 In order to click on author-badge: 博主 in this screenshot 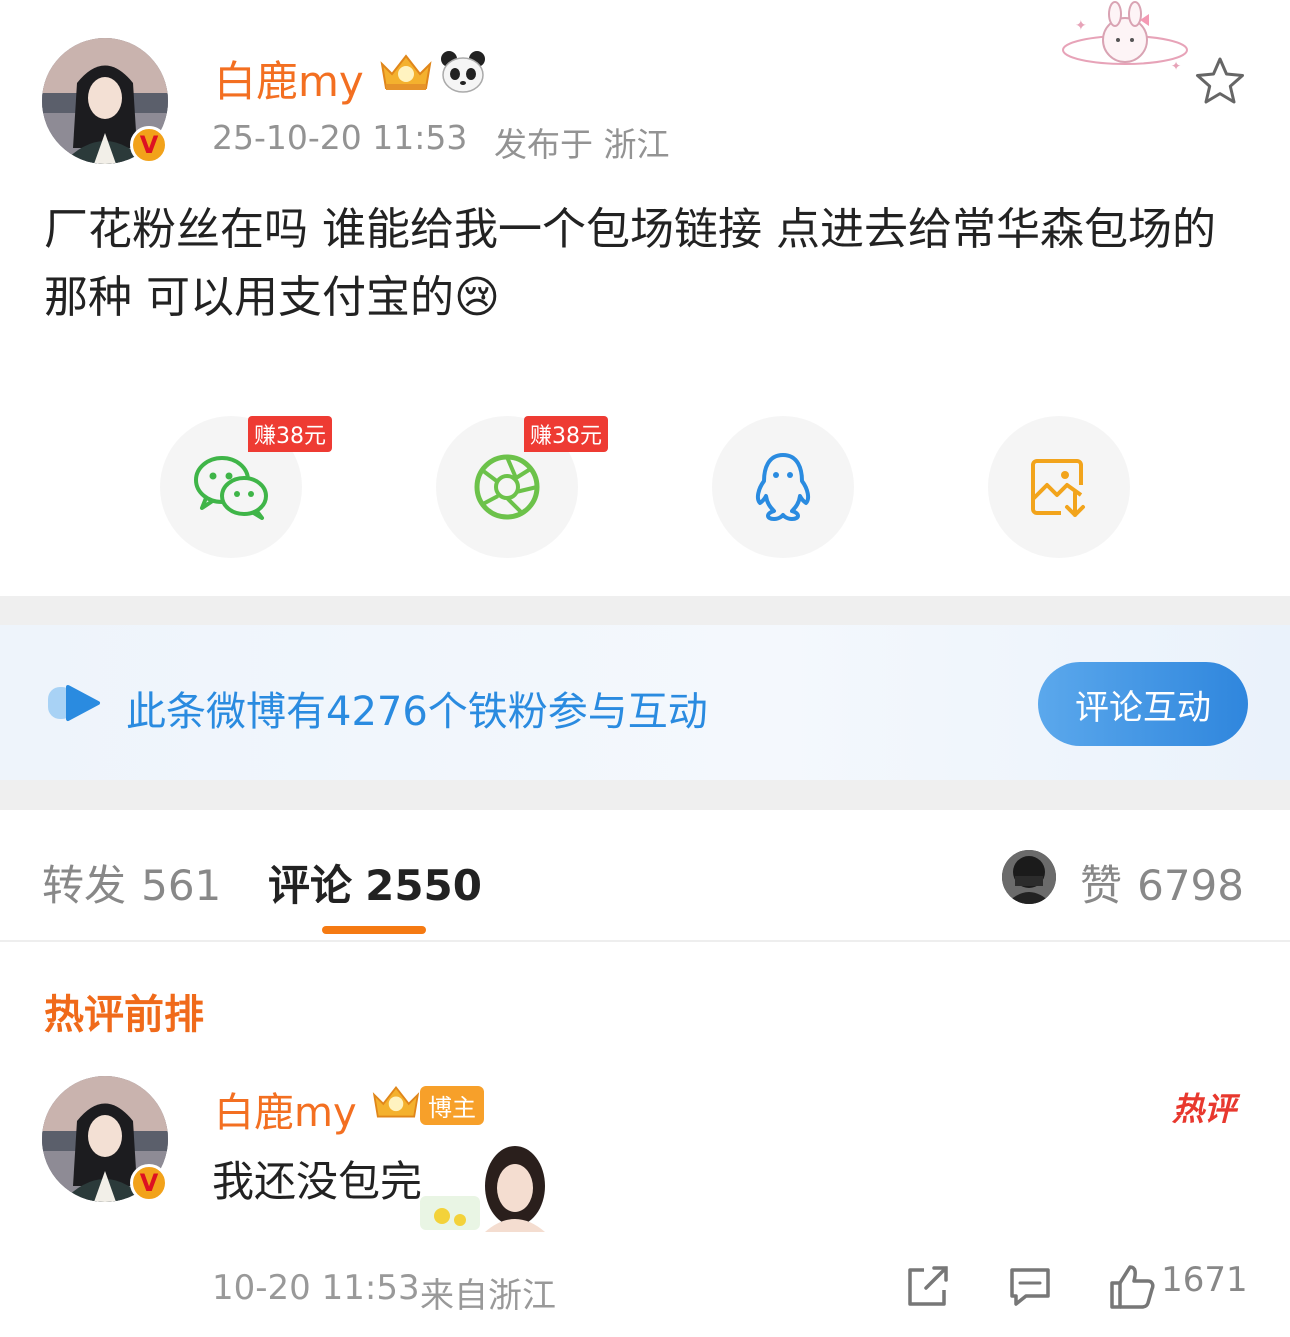, I will do `click(452, 1105)`.